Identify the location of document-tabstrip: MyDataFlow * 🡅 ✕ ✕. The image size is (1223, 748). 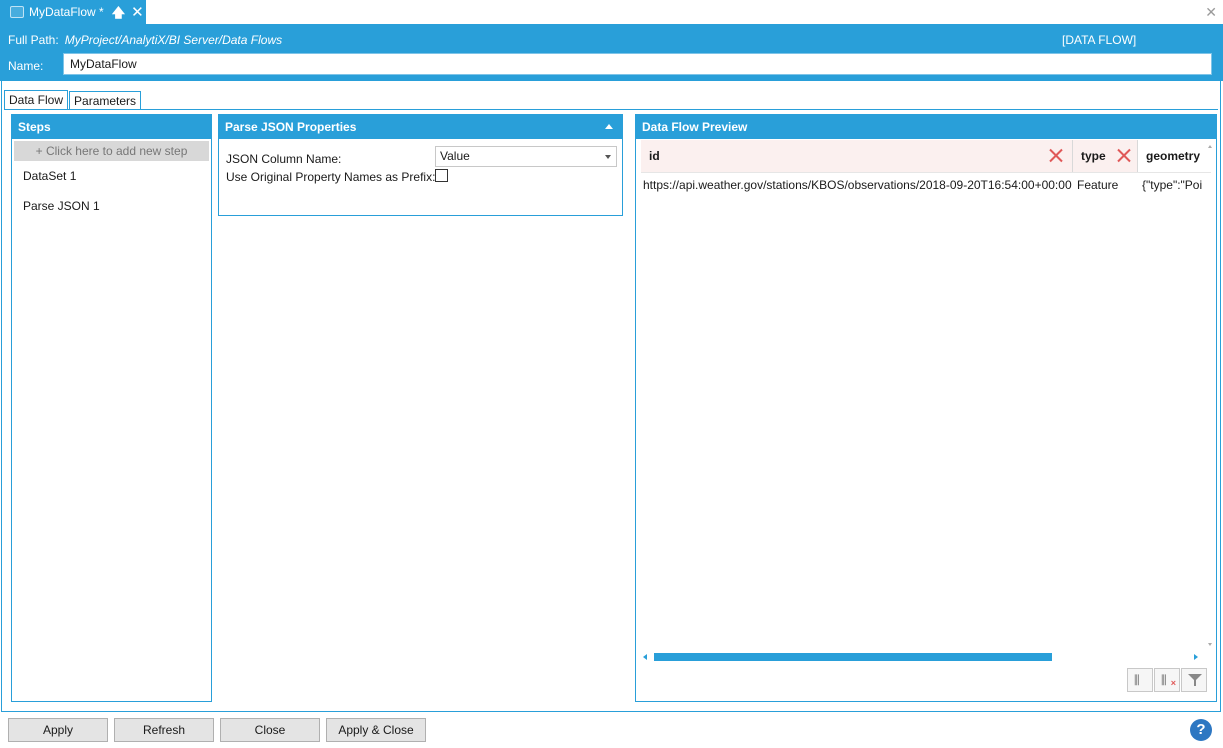
(611, 12).